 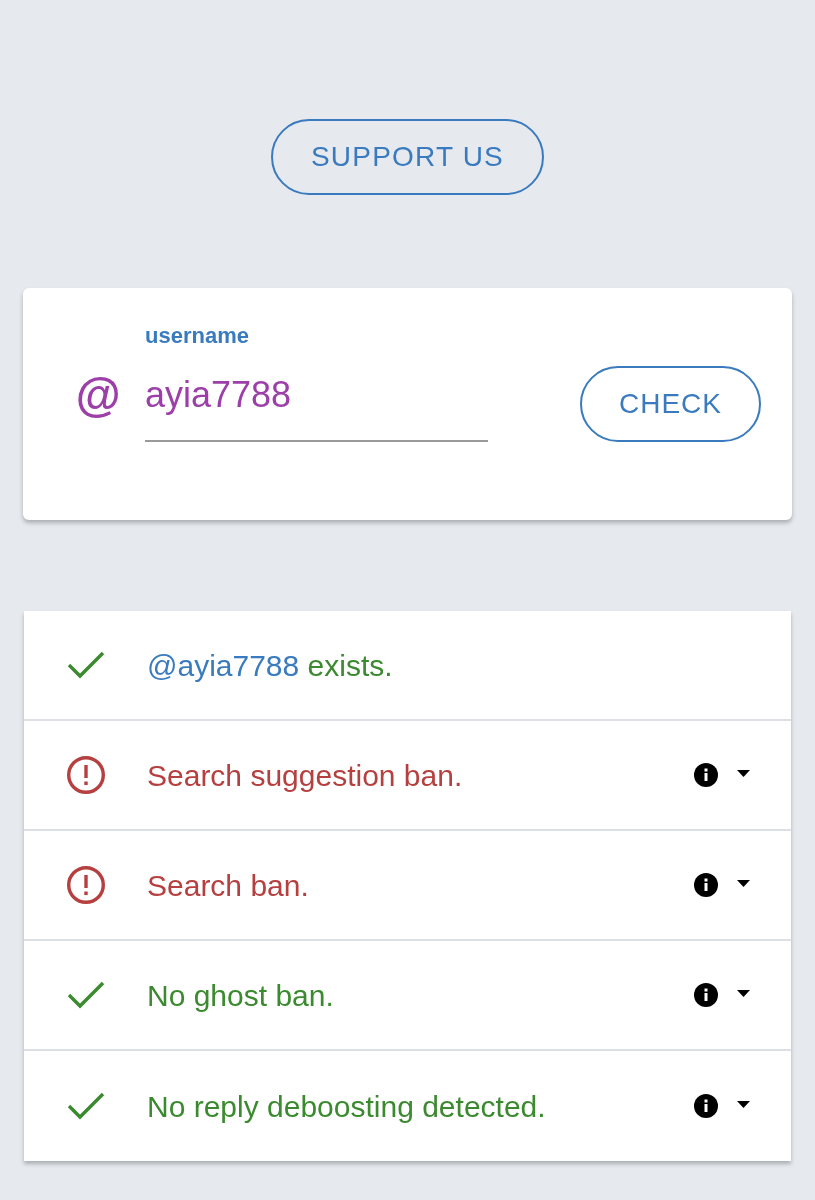 I want to click on result-text: Search ban., so click(x=228, y=885).